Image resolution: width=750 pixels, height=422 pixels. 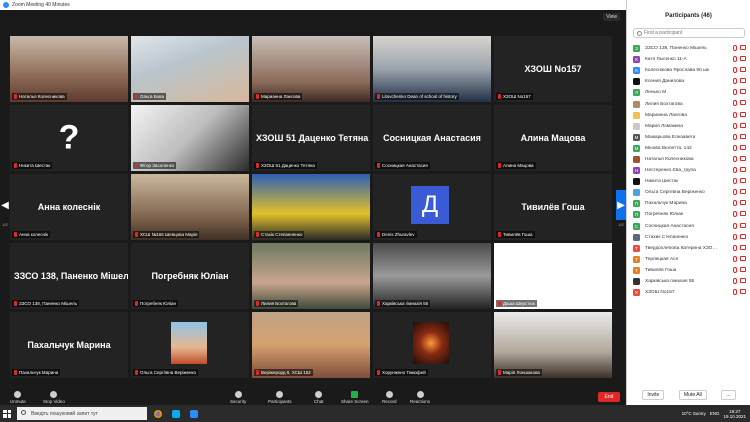 What do you see at coordinates (636, 193) in the screenshot?
I see `participant-avatar` at bounding box center [636, 193].